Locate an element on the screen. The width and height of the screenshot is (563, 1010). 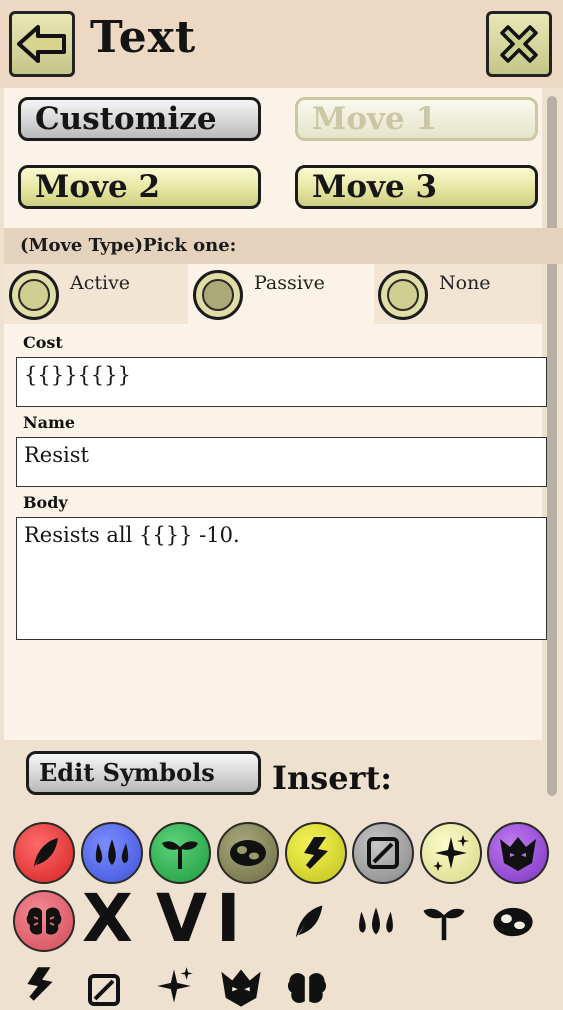
void-slash-icon is located at coordinates (383, 853).